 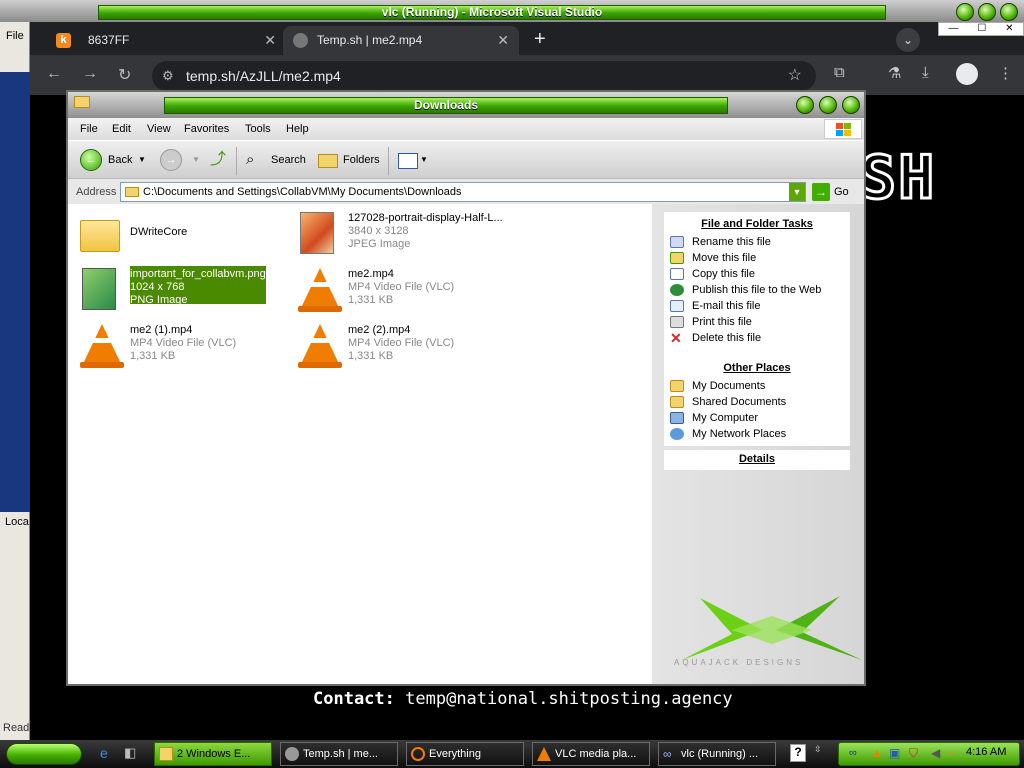 I want to click on my-network-places-link: My Network Places, so click(x=757, y=434).